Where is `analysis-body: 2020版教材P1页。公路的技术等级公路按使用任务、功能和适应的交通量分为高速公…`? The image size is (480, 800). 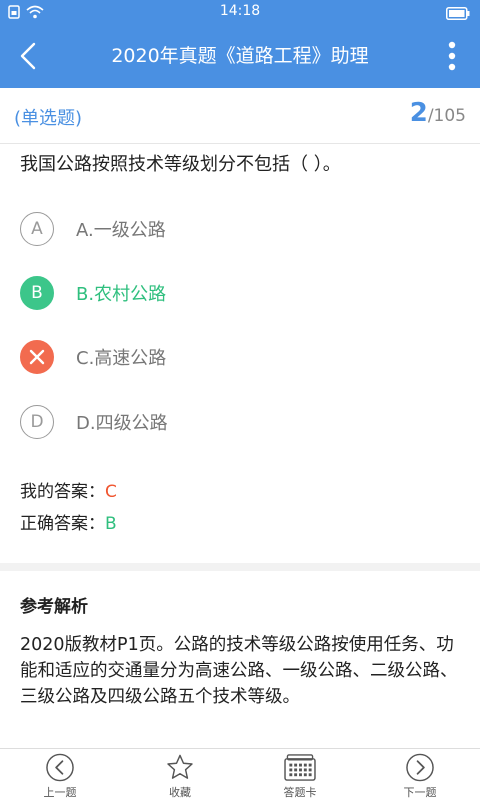 analysis-body: 2020版教材P1页。公路的技术等级公路按使用任务、功能和适应的交通量分为高速公… is located at coordinates (239, 671).